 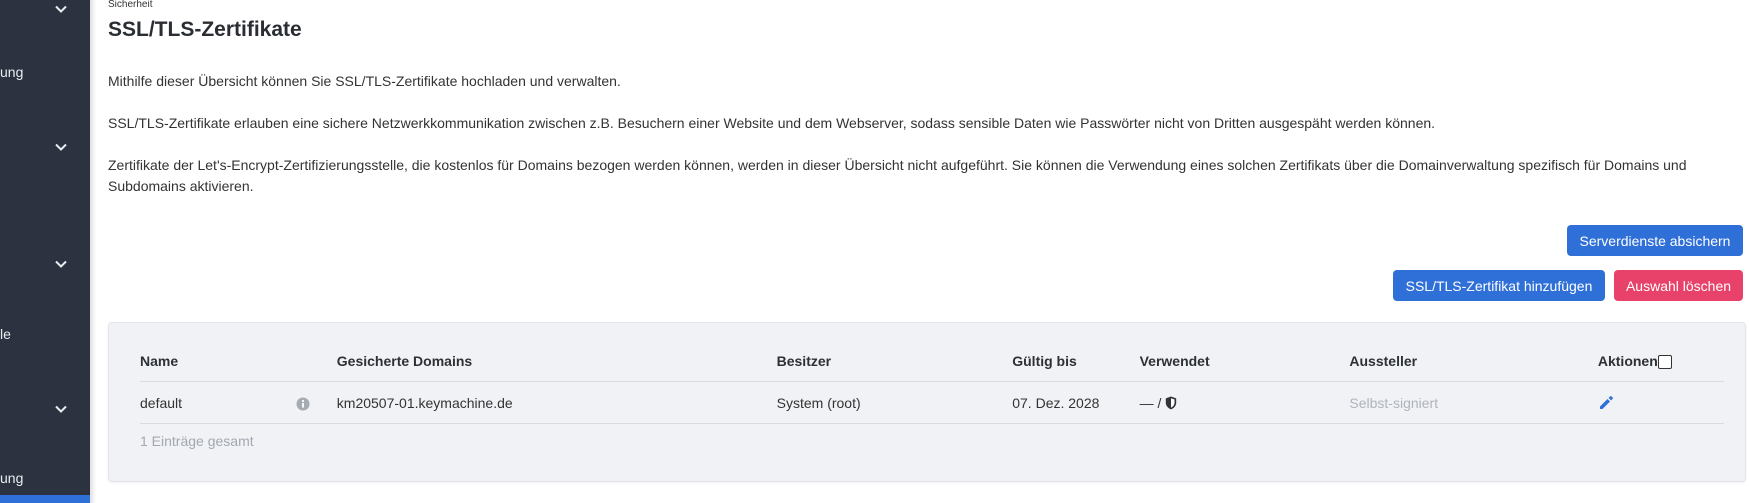 I want to click on cert-used-cell: — /, so click(x=1244, y=402).